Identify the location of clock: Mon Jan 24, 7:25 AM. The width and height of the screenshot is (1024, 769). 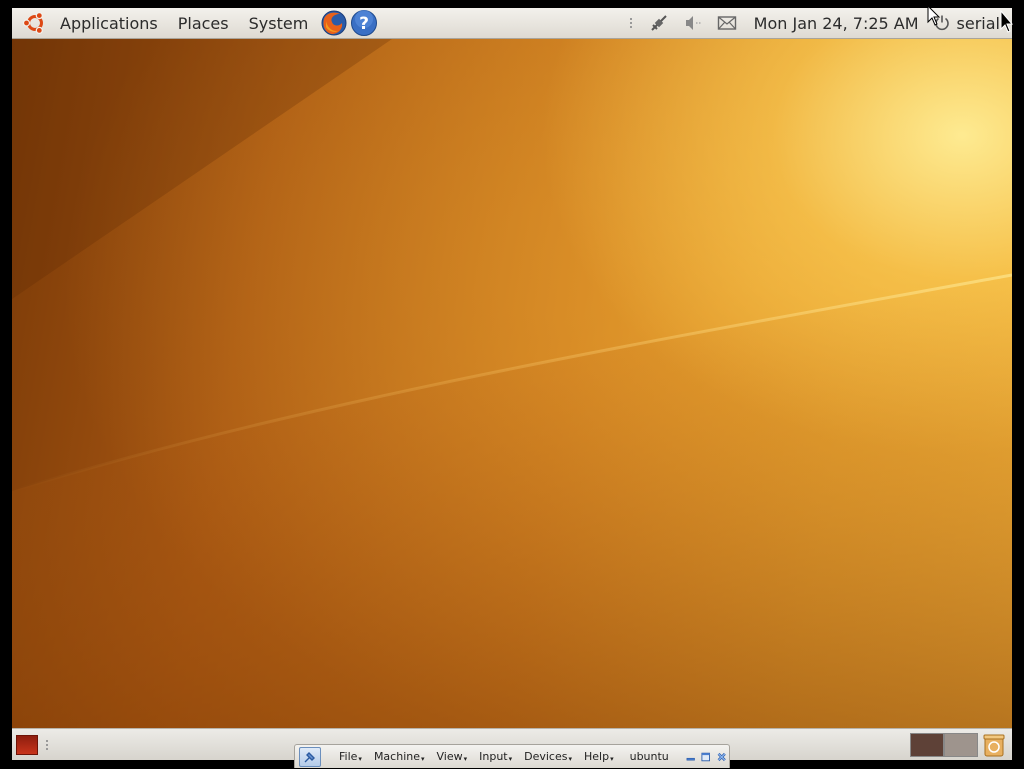
(836, 23).